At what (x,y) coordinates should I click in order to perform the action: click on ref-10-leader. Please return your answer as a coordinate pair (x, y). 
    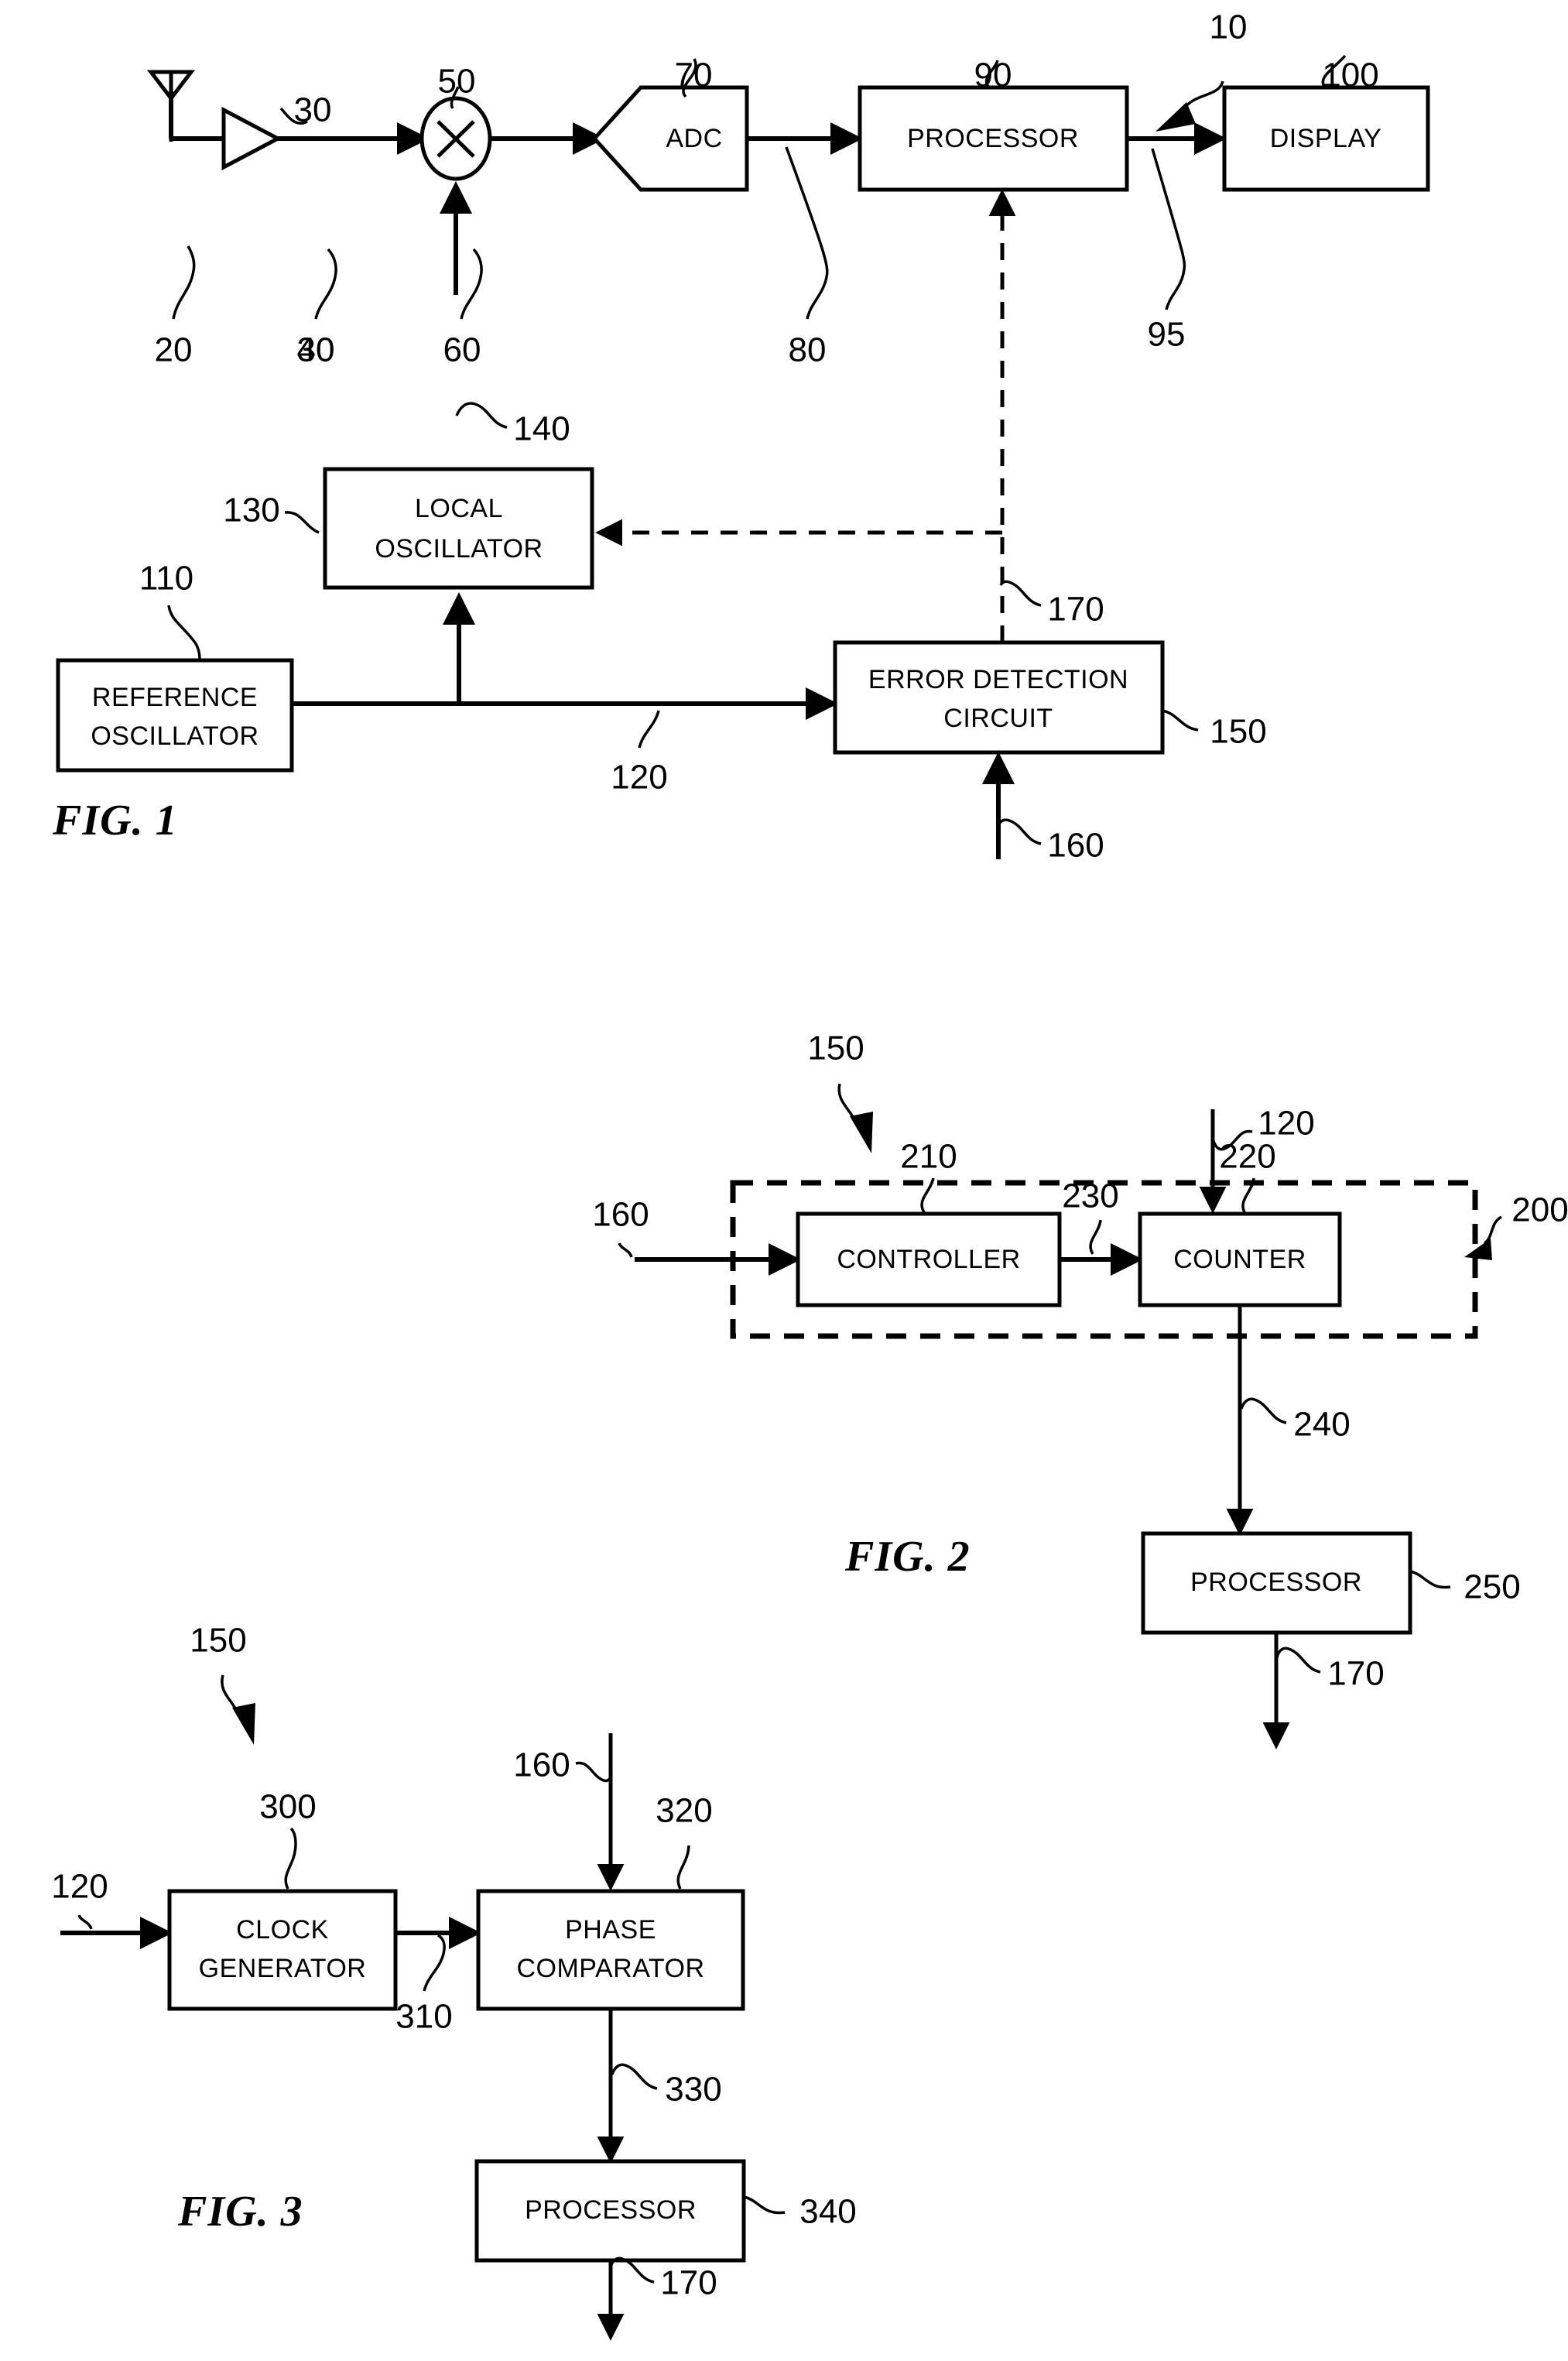
    Looking at the image, I should click on (1203, 95).